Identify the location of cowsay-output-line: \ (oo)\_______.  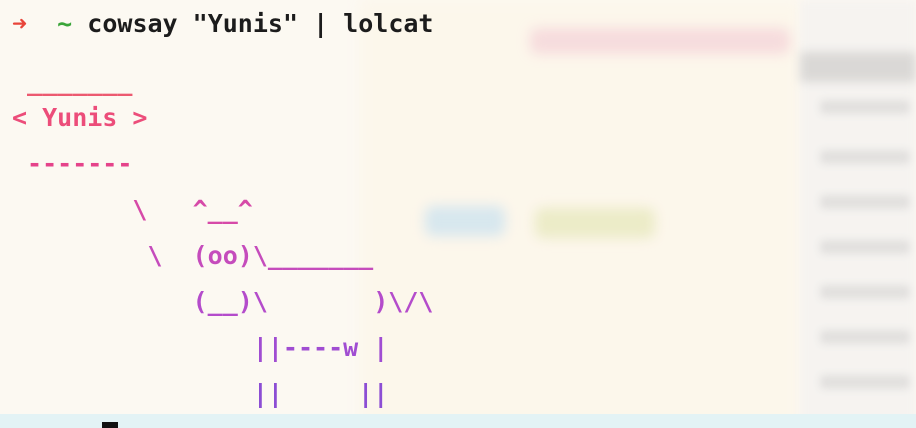
(193, 255).